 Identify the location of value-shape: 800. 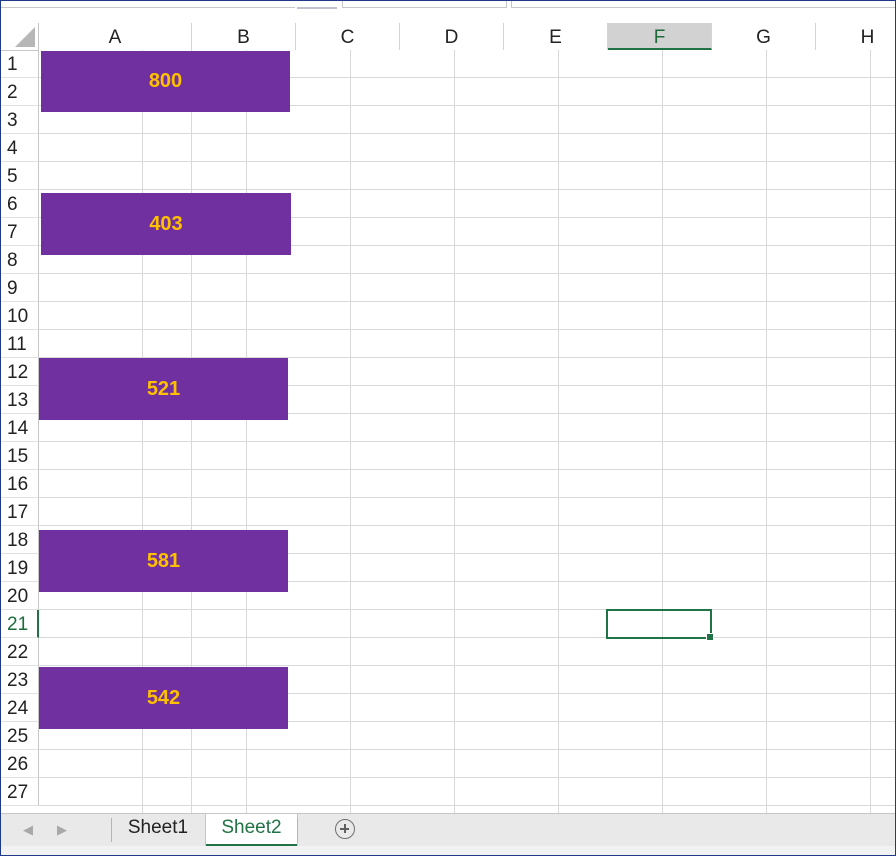
(165, 81).